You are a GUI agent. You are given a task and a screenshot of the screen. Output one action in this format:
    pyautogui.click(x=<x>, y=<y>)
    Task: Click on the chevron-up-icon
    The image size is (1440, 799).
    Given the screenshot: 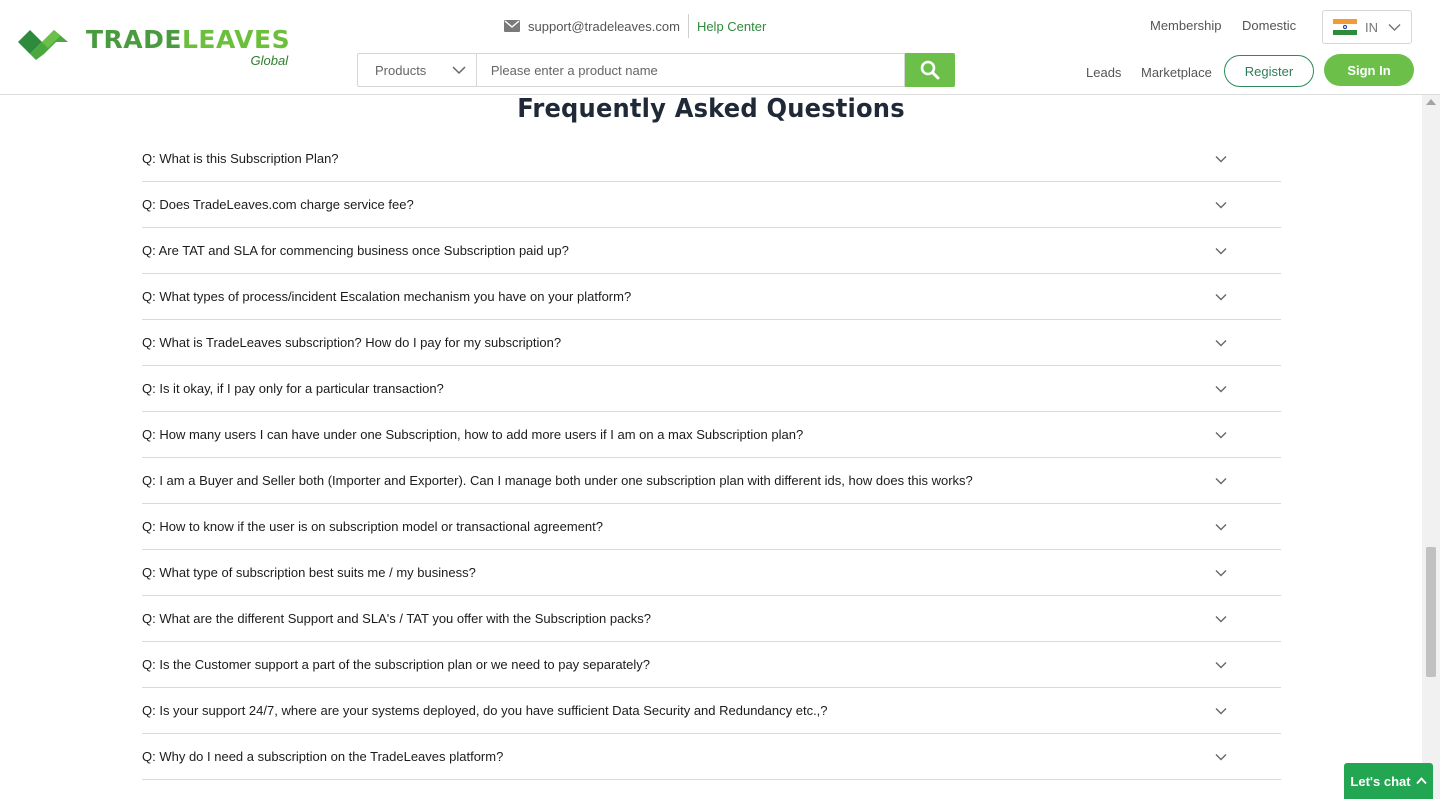 What is the action you would take?
    pyautogui.click(x=1421, y=781)
    